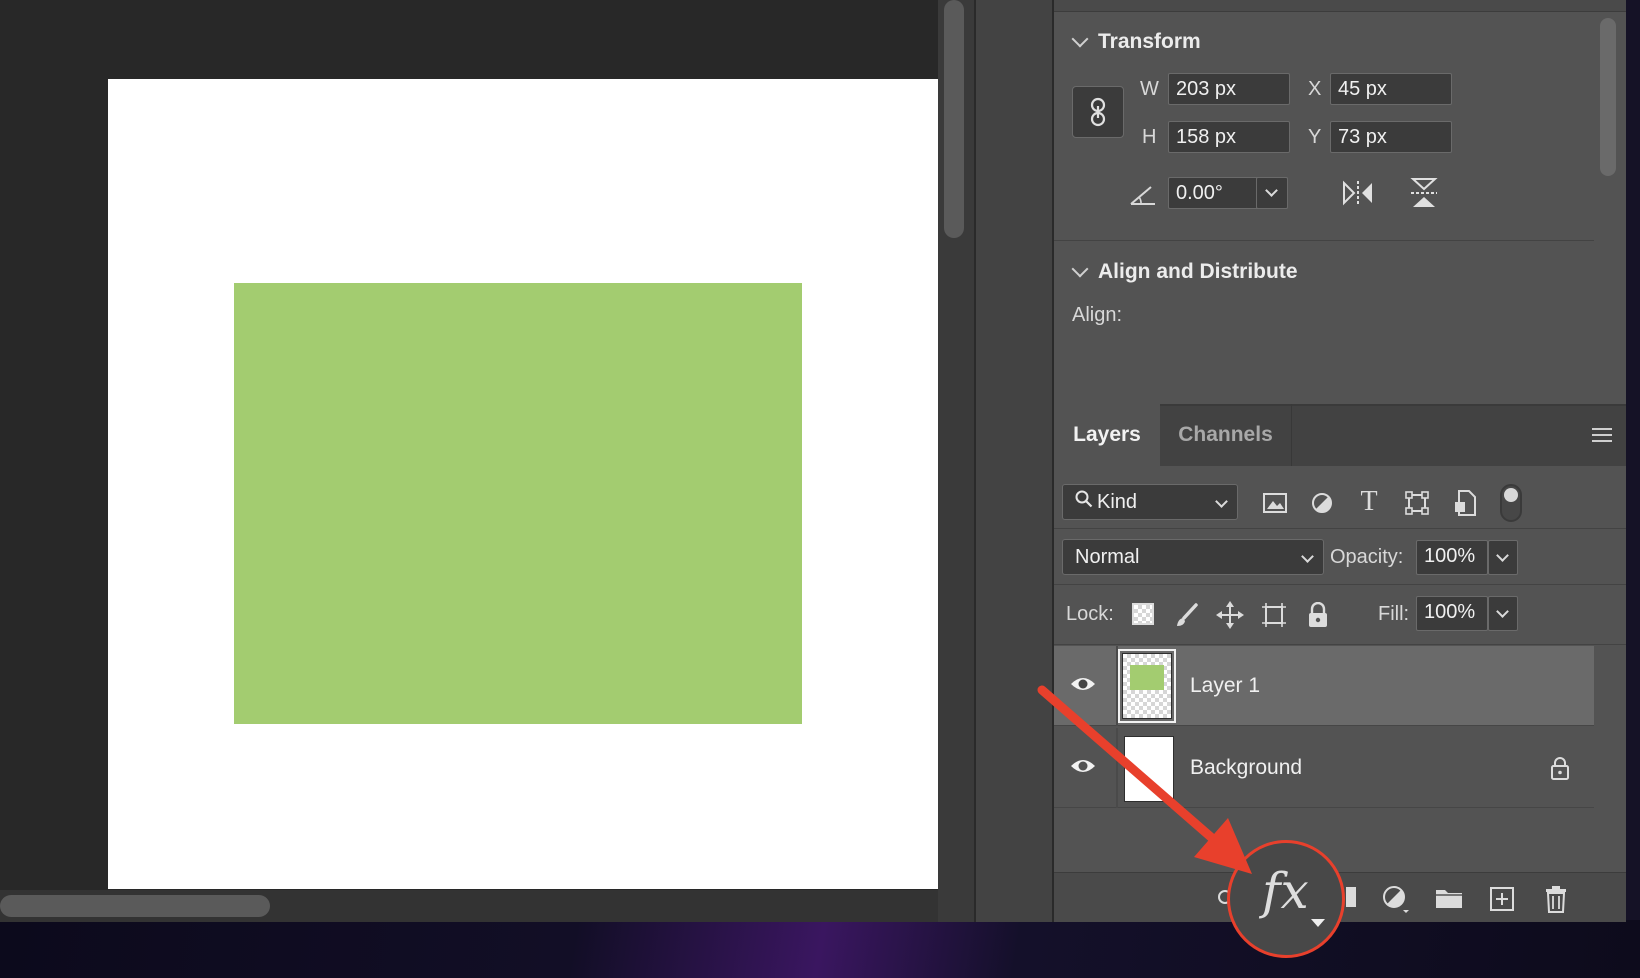 The width and height of the screenshot is (1640, 978). What do you see at coordinates (1465, 503) in the screenshot?
I see `smart-object-filter-icon` at bounding box center [1465, 503].